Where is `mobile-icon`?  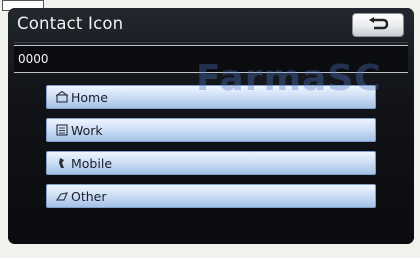
mobile-icon is located at coordinates (62, 163).